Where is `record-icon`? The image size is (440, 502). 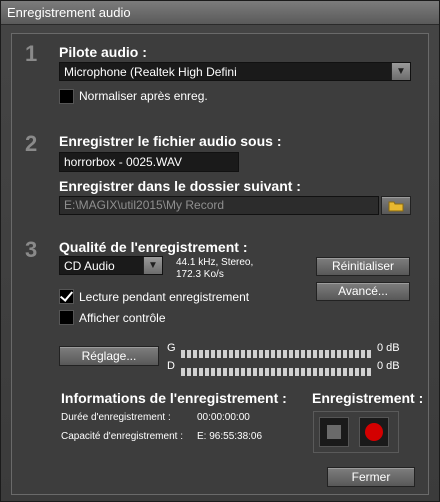 record-icon is located at coordinates (374, 432).